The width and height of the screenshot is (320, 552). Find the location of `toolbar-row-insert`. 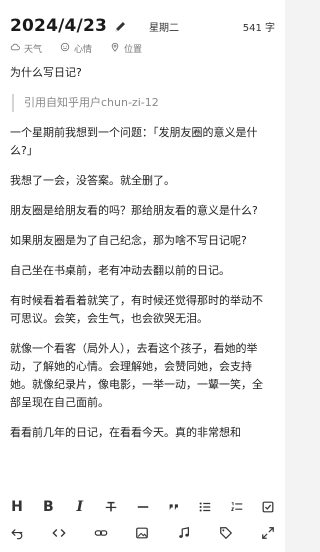

toolbar-row-insert is located at coordinates (142, 533).